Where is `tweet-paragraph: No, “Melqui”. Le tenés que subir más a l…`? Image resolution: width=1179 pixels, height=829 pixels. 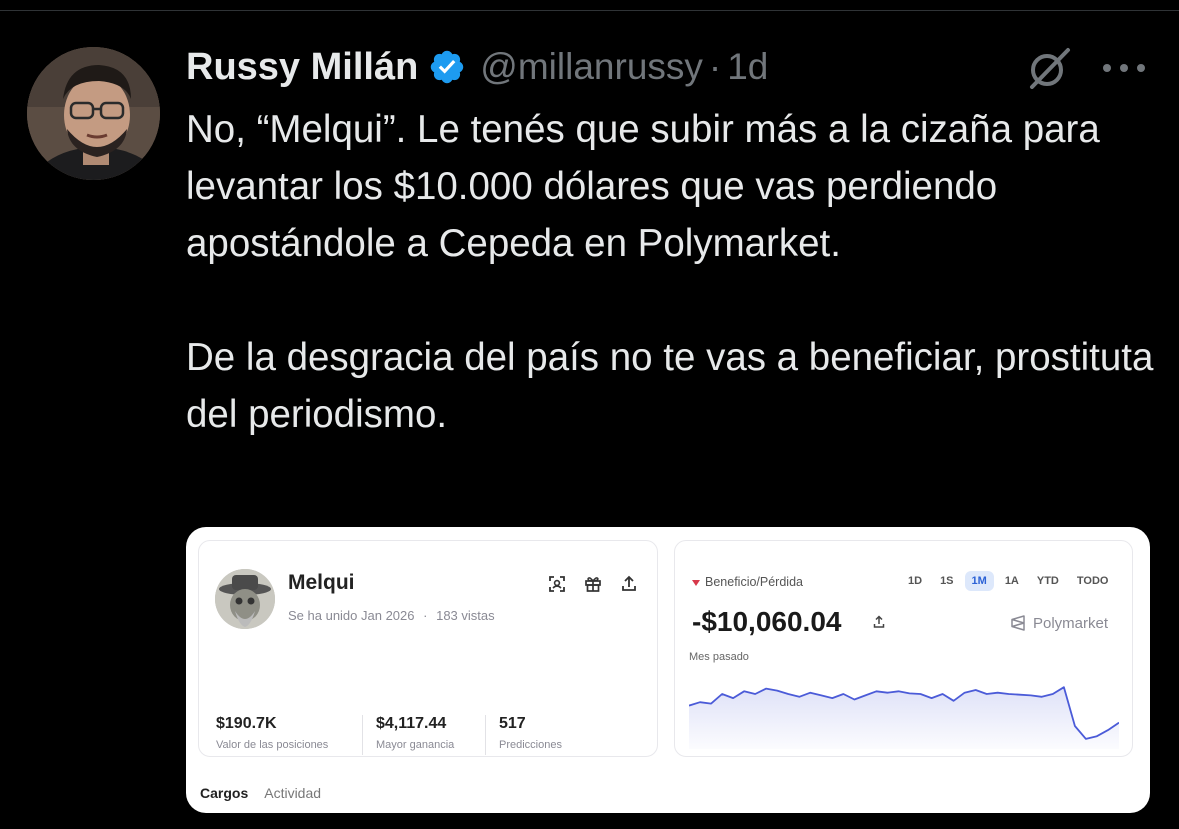
tweet-paragraph: No, “Melqui”. Le tenés que subir más a l… is located at coordinates (643, 186).